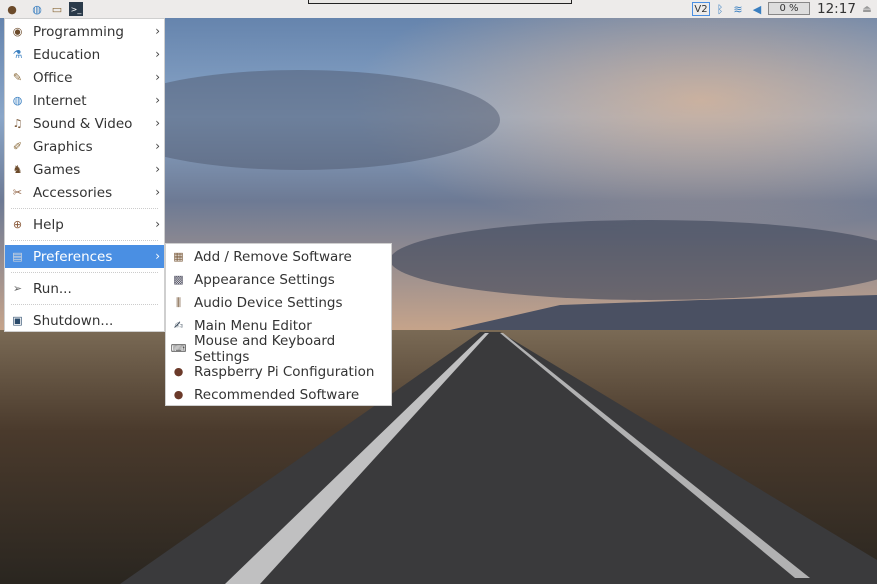 This screenshot has height=584, width=877. Describe the element at coordinates (17, 169) in the screenshot. I see `games-icon: ♞` at that location.